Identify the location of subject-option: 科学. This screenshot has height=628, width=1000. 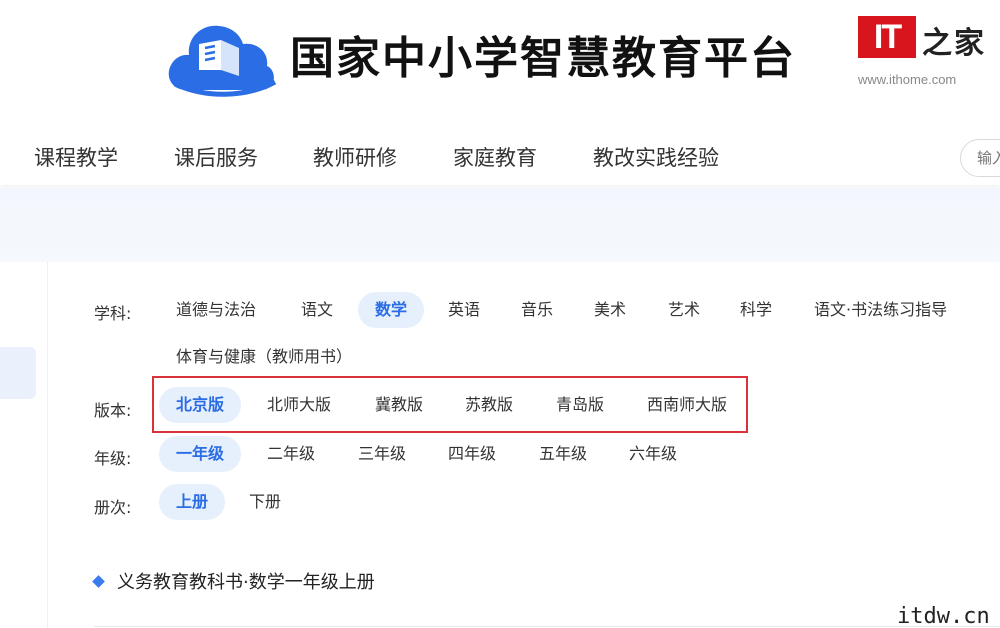
(756, 310).